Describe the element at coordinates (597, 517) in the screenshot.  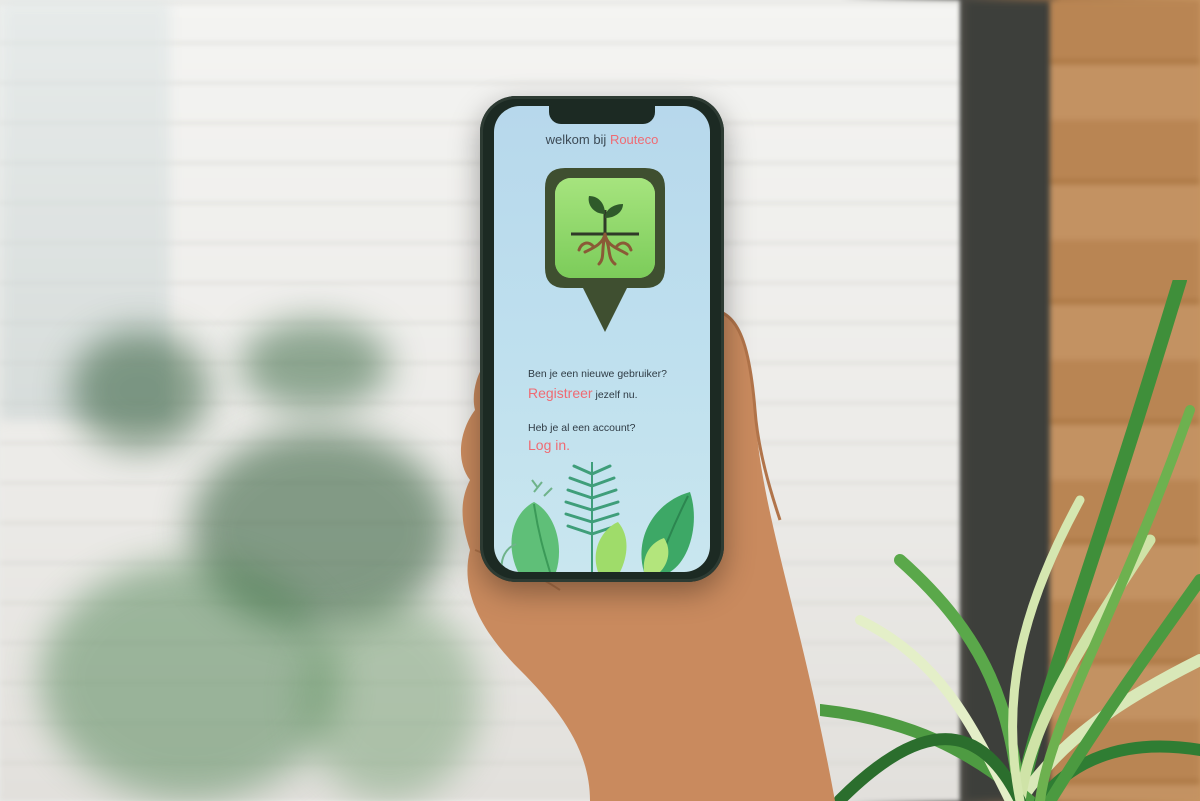
I see `jungle-leaves-icon` at that location.